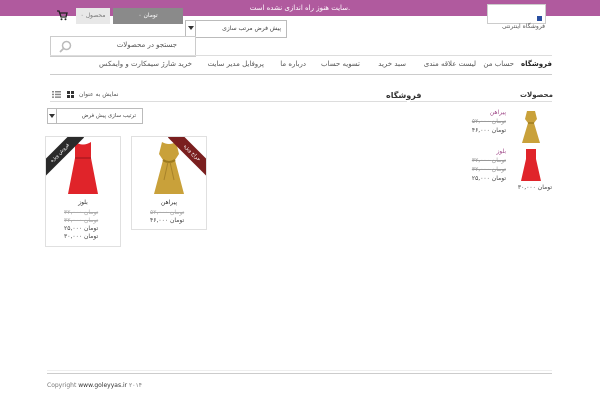 This screenshot has height=400, width=600. I want to click on grid-view-icon, so click(70, 94).